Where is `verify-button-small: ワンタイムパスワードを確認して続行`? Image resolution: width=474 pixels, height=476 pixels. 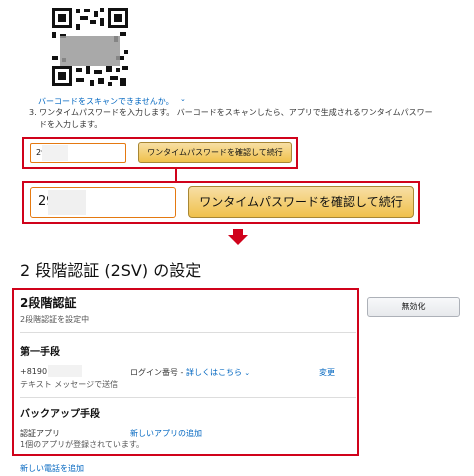
verify-button-small: ワンタイムパスワードを確認して続行 is located at coordinates (215, 152).